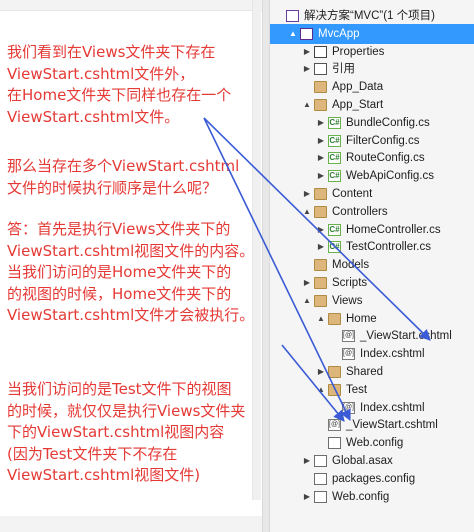 The height and width of the screenshot is (532, 474). What do you see at coordinates (123, 177) in the screenshot?
I see `annotation-paragraph-2: 那么当存在多个ViewStart.cshtml 文件的时候执行顺序是什么呢？` at bounding box center [123, 177].